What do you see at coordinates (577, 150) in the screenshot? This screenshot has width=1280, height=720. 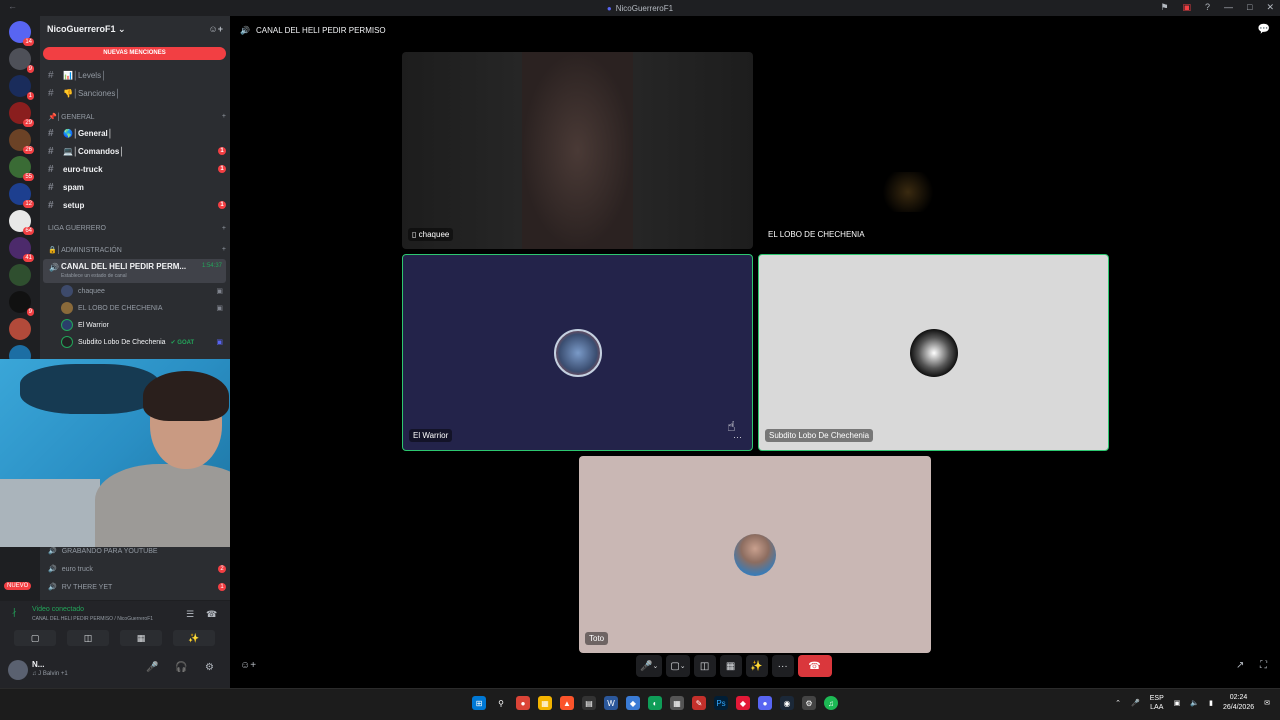 I see `video-tile-chaquee: ▯ chaquee` at bounding box center [577, 150].